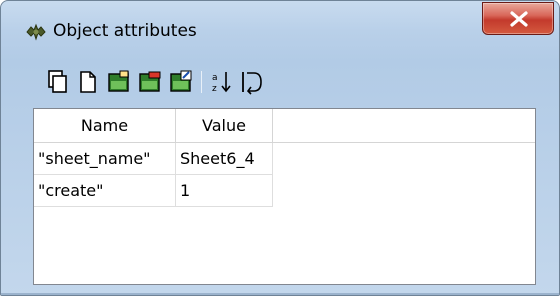 The image size is (560, 296). Describe the element at coordinates (214, 89) in the screenshot. I see `svg-text: z` at that location.